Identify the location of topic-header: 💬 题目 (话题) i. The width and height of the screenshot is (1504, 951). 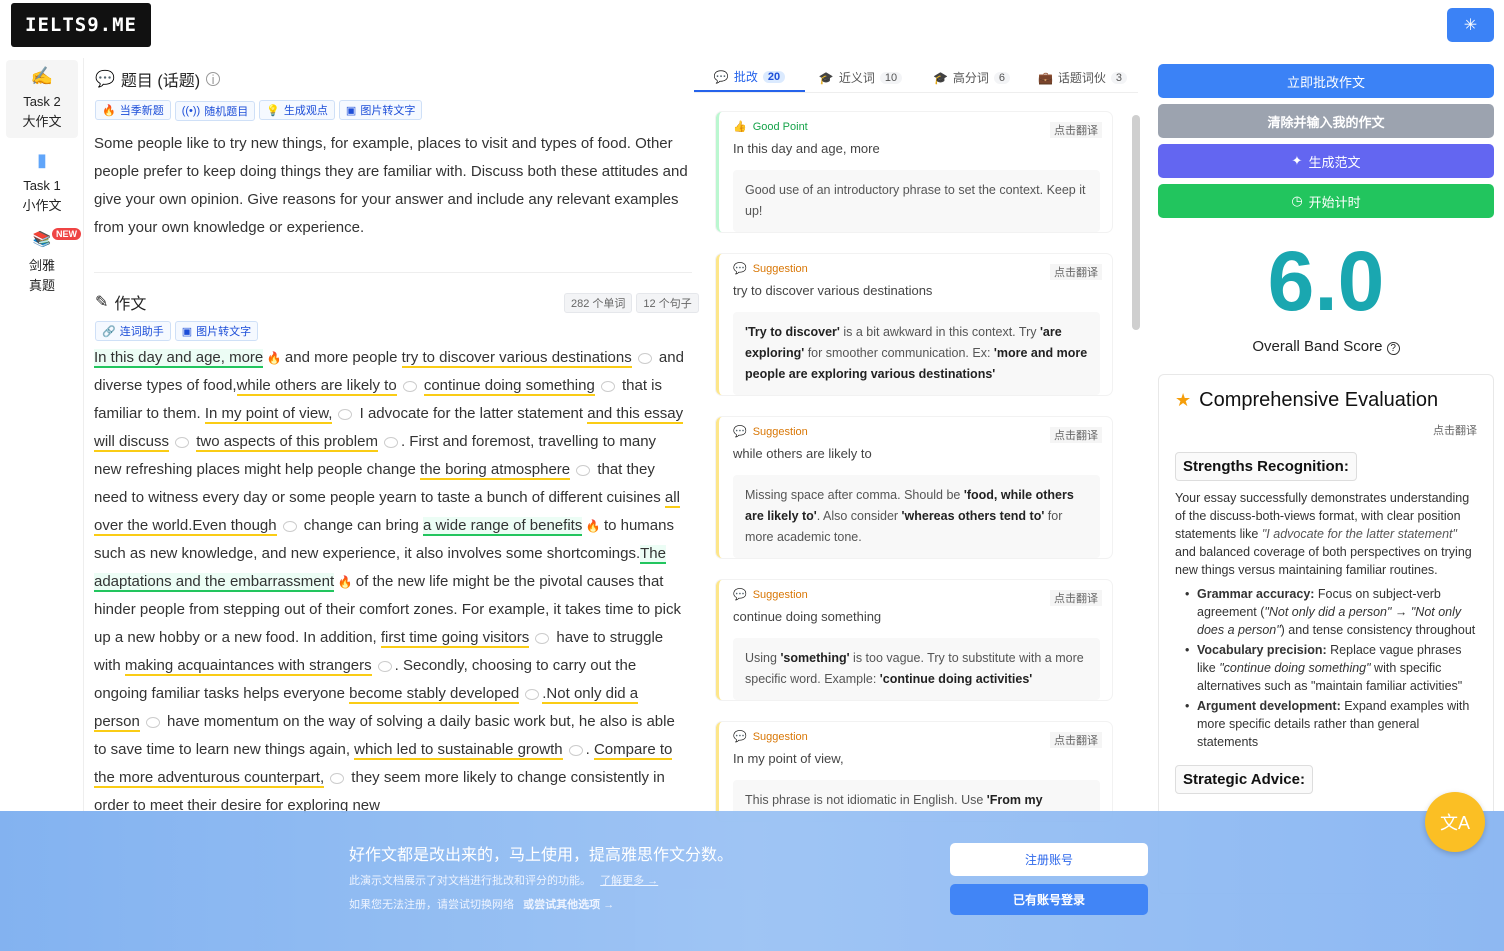
(158, 79).